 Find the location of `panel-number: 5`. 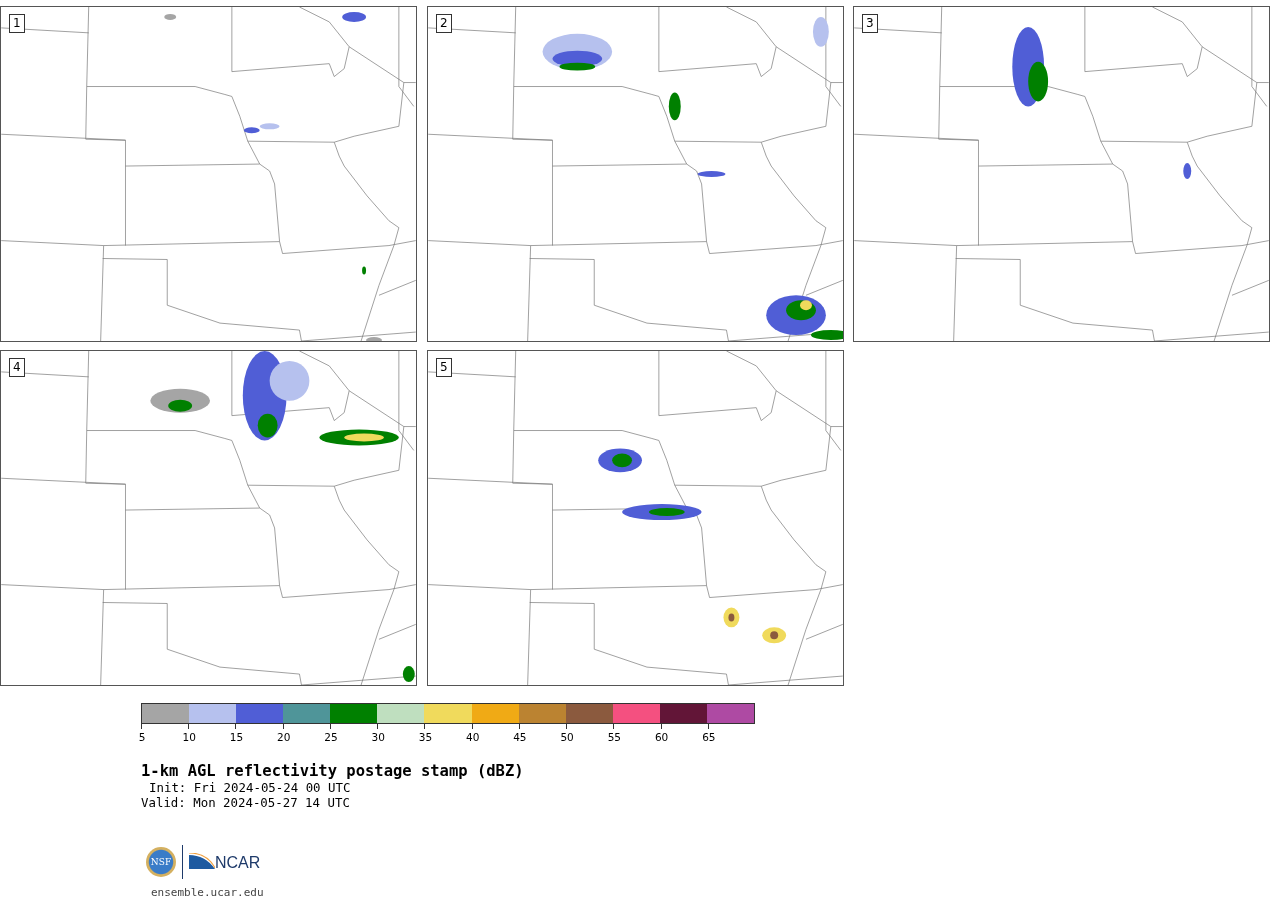

panel-number: 5 is located at coordinates (444, 367).